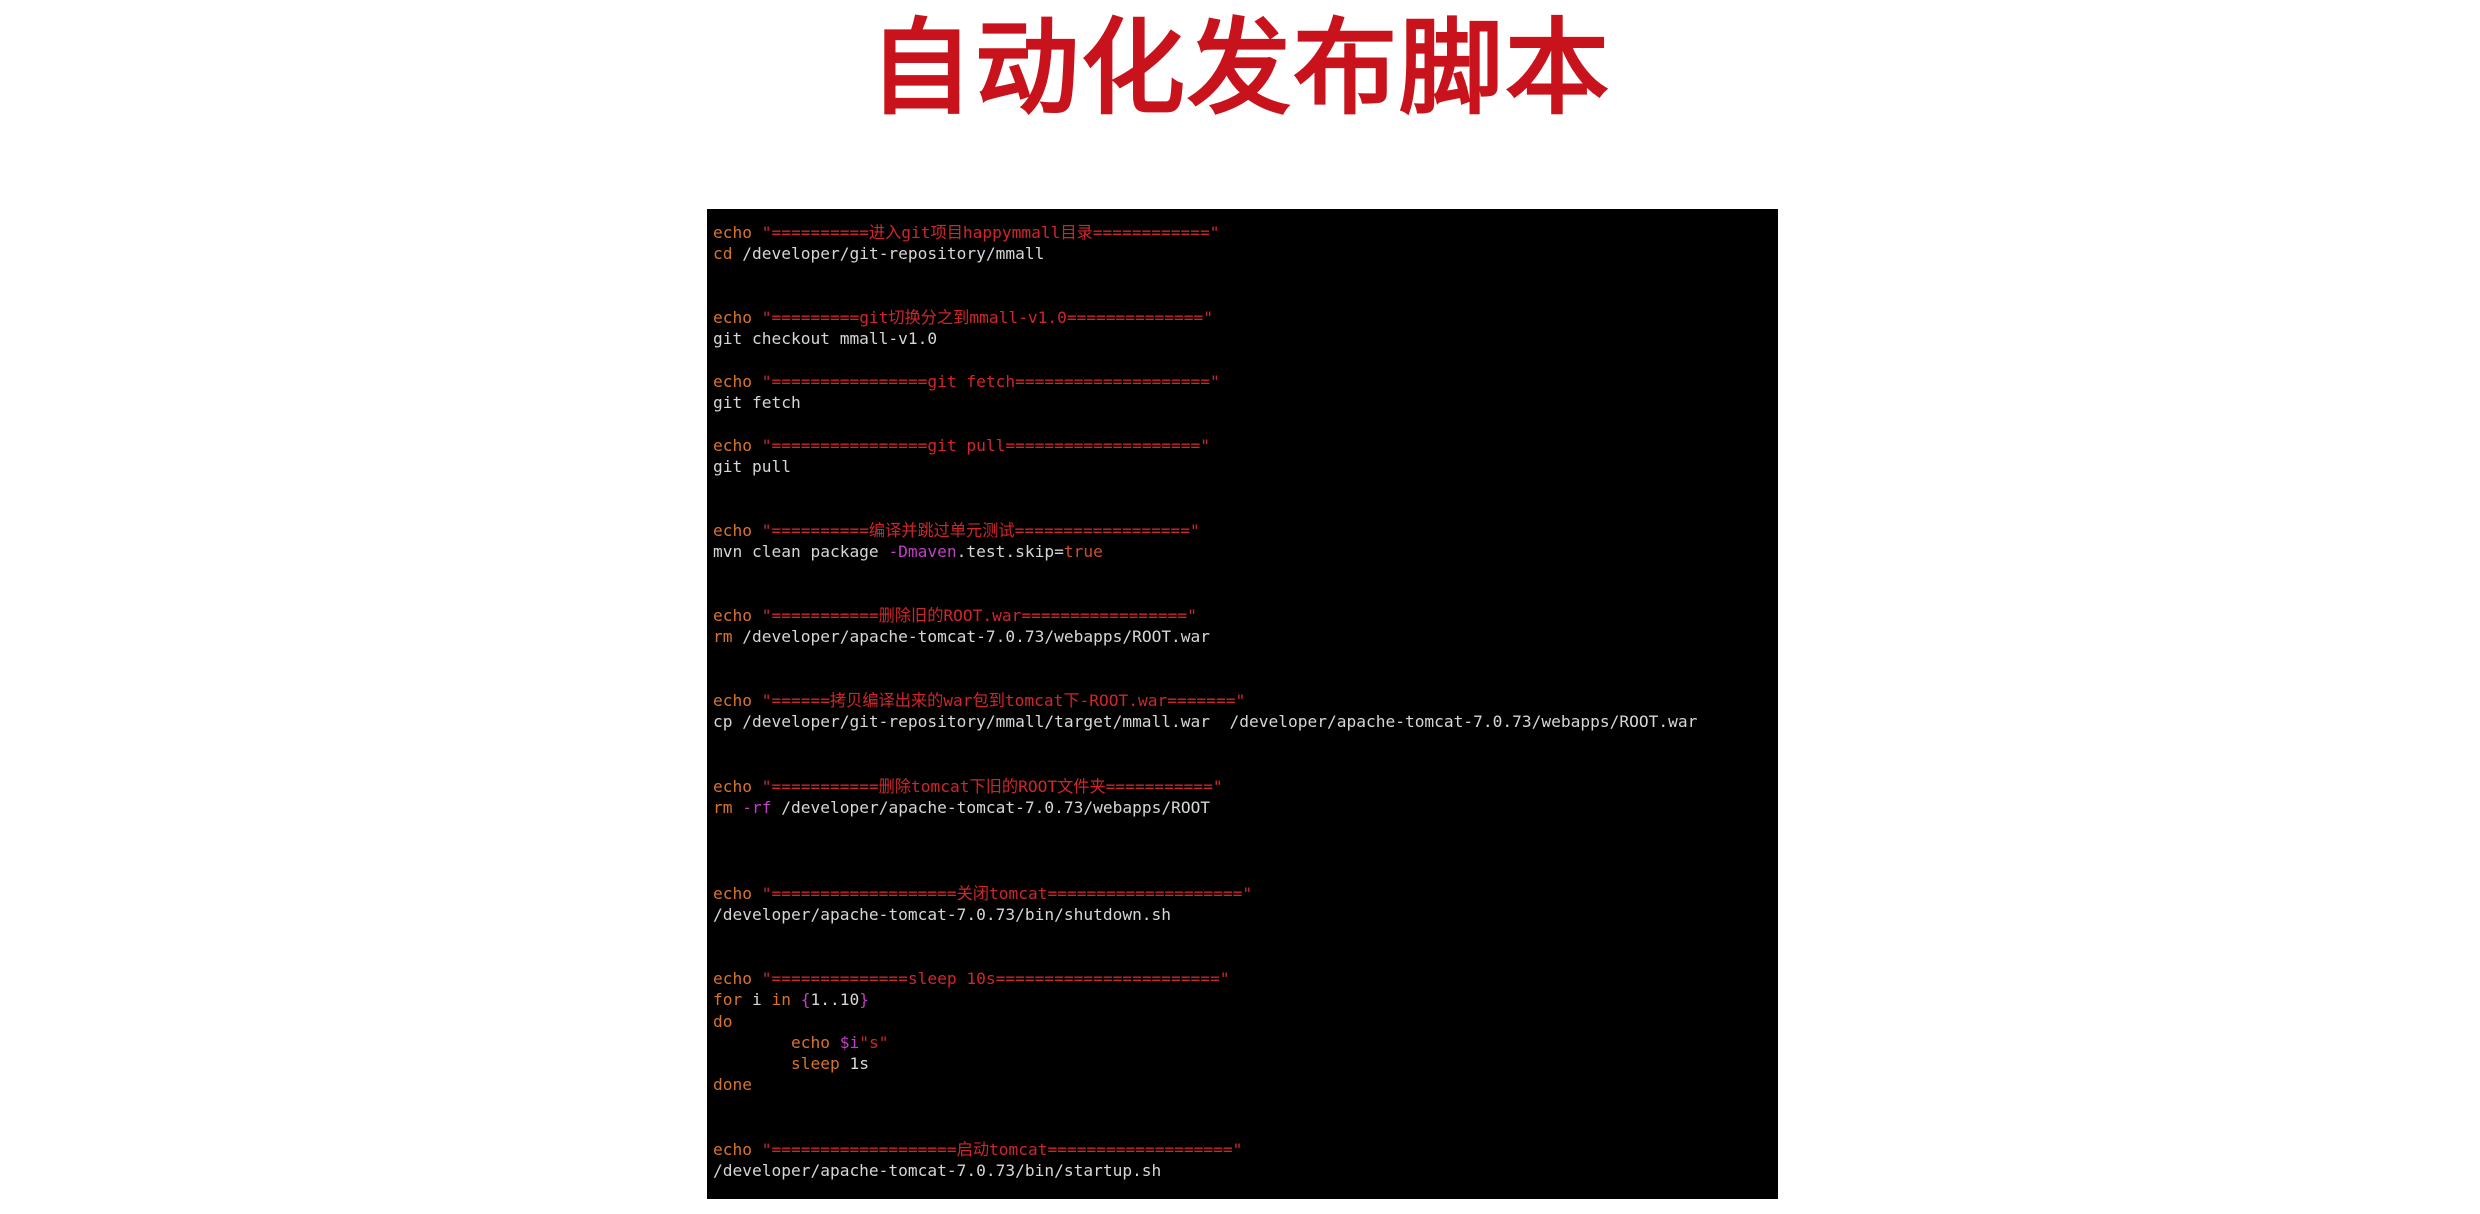 Image resolution: width=2480 pixels, height=1214 pixels. What do you see at coordinates (835, 999) in the screenshot?
I see `code-token: 1..10` at bounding box center [835, 999].